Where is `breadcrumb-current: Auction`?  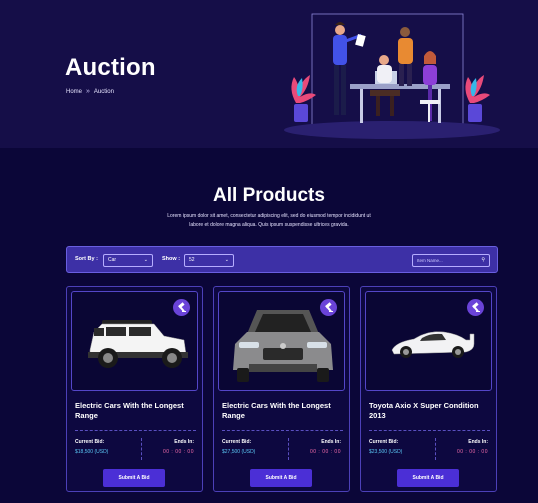
breadcrumb-current: Auction is located at coordinates (103, 91).